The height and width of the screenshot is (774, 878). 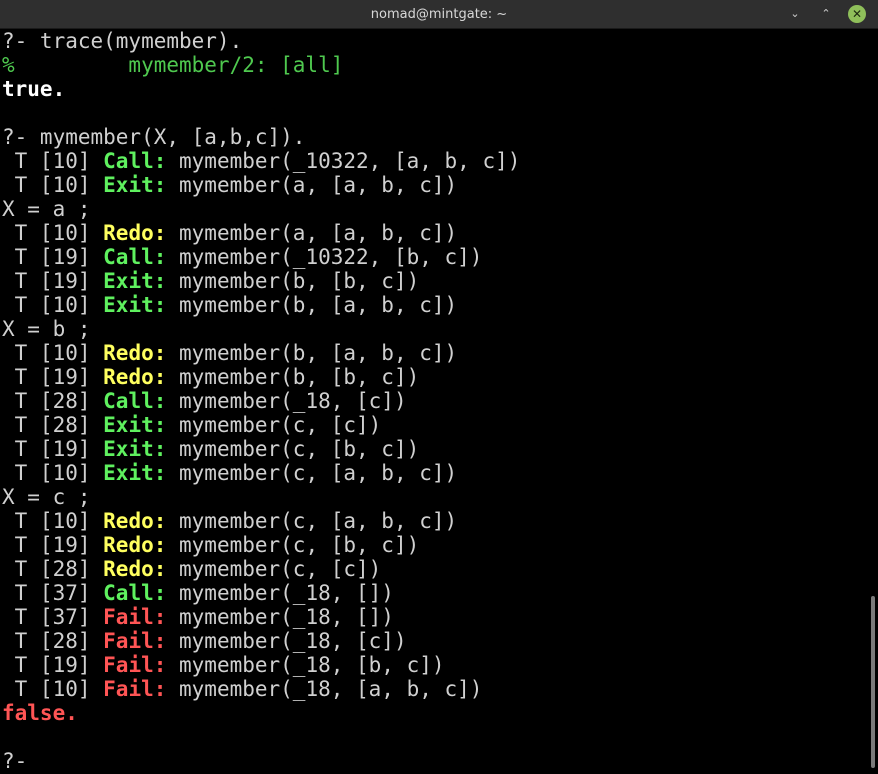 What do you see at coordinates (435, 569) in the screenshot?
I see `terminal-line: T [28] Redo: mymember(c, [c])` at bounding box center [435, 569].